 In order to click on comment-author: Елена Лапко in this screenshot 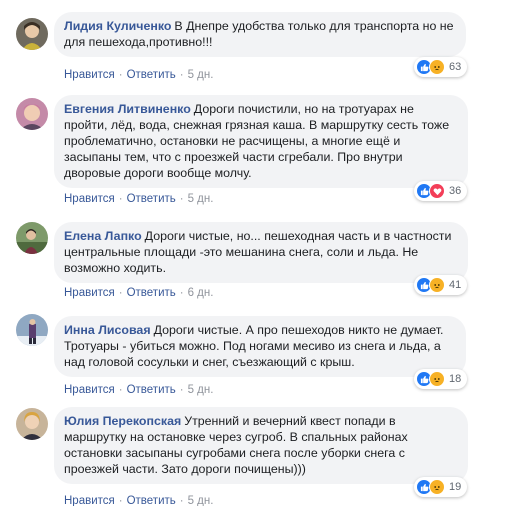, I will do `click(103, 236)`.